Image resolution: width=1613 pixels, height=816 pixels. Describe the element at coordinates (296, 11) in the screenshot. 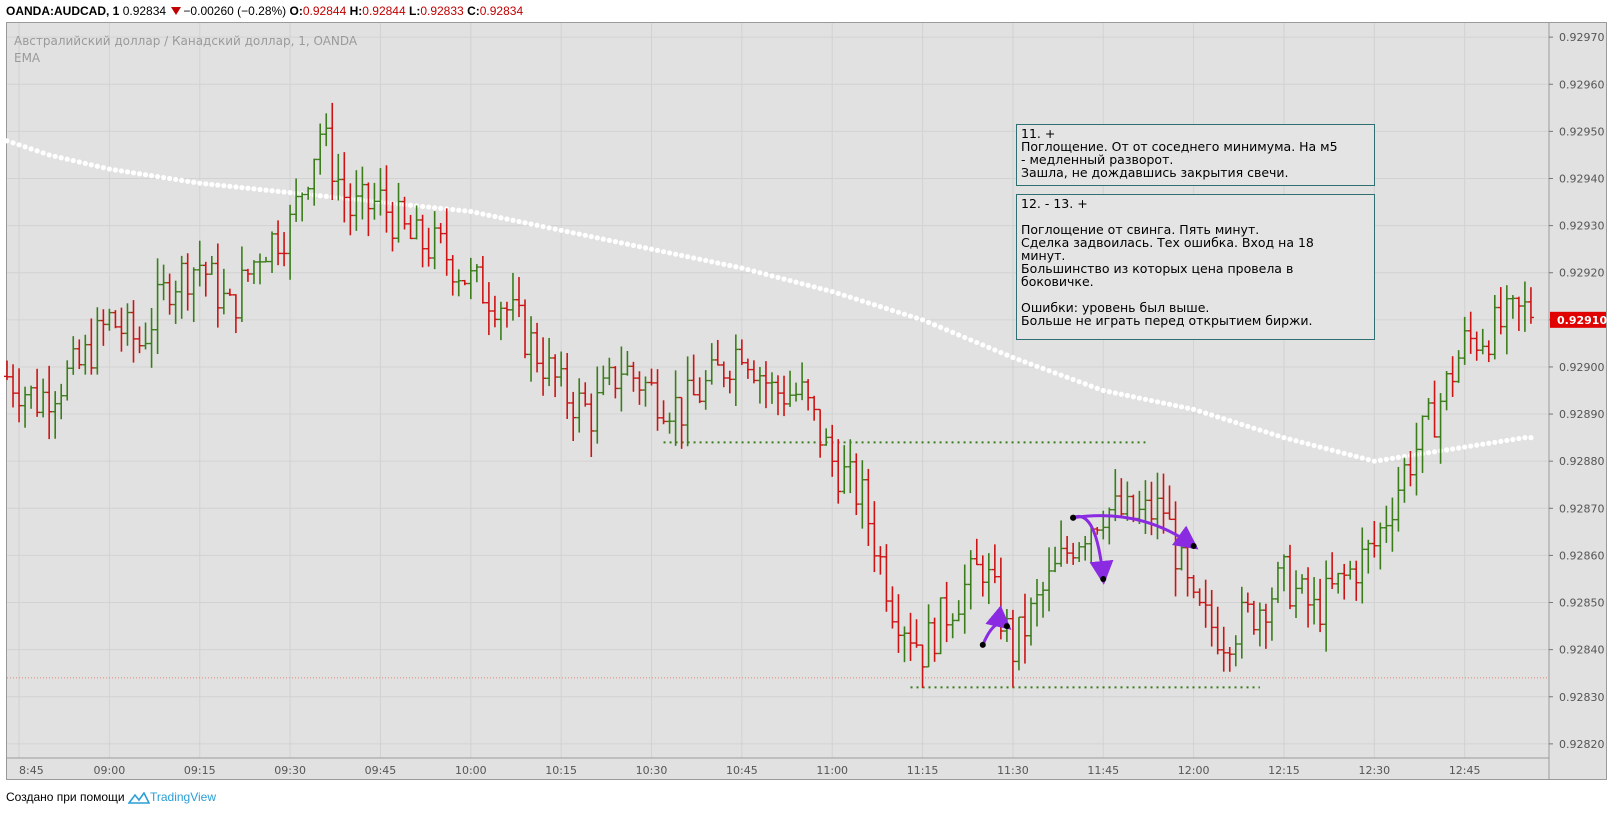

I see `open-label: O:` at that location.